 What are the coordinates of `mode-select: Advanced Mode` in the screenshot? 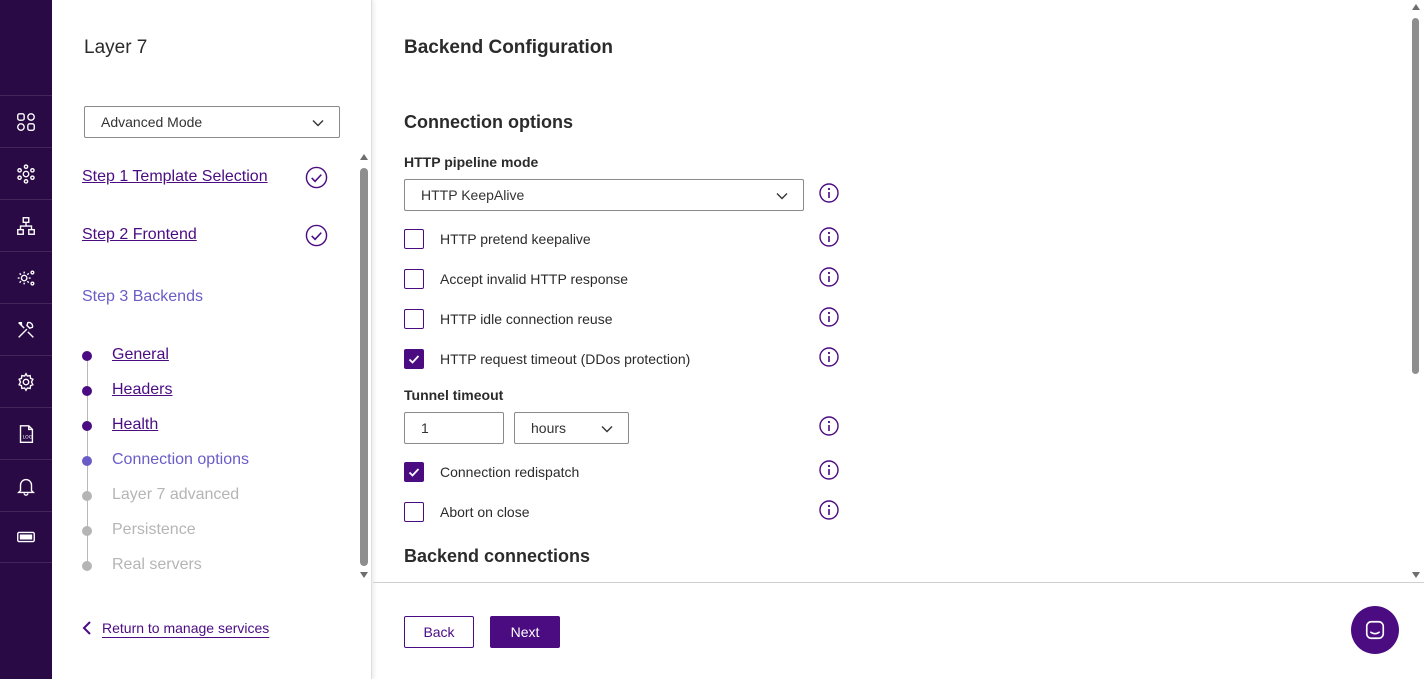 It's located at (212, 122).